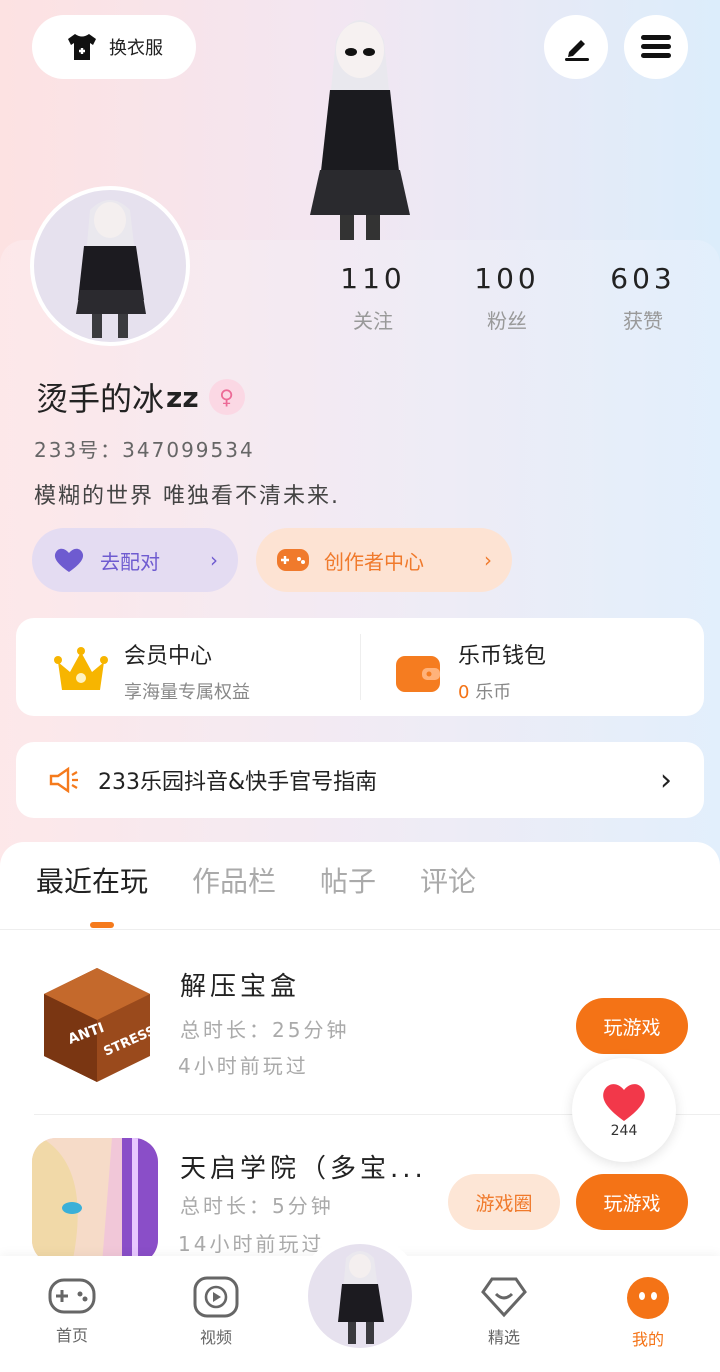 The height and width of the screenshot is (1372, 720). What do you see at coordinates (293, 560) in the screenshot?
I see `gamepad-icon` at bounding box center [293, 560].